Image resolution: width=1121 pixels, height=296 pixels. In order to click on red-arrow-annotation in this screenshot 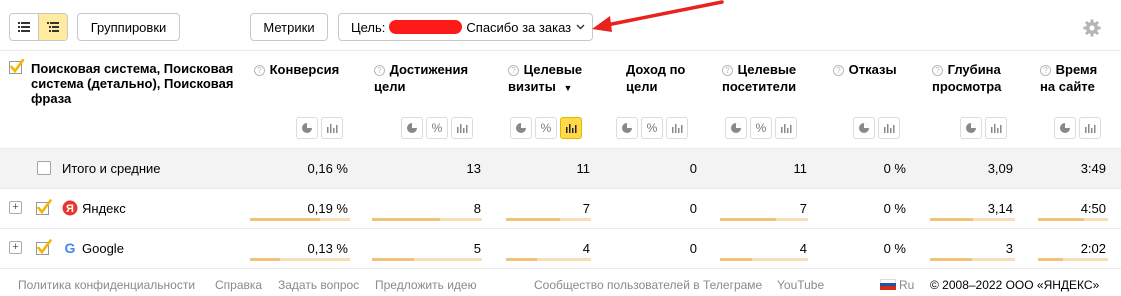, I will do `click(658, 16)`.